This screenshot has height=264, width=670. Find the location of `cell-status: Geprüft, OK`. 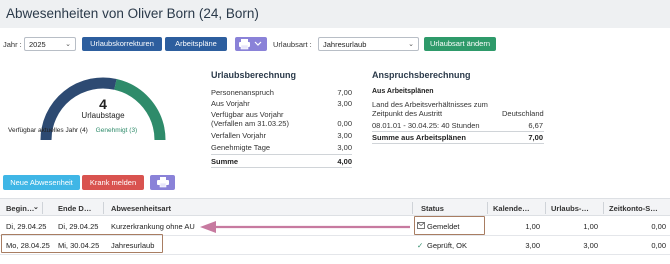

cell-status: Geprüft, OK is located at coordinates (447, 245).